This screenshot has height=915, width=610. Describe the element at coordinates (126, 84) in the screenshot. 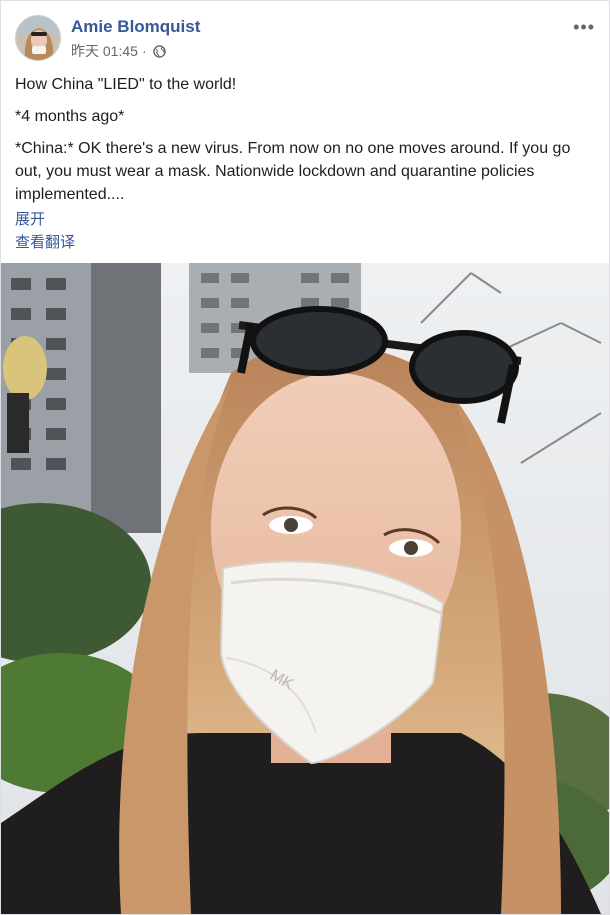

I see `post-headline: How China "LIED" to the world!` at that location.